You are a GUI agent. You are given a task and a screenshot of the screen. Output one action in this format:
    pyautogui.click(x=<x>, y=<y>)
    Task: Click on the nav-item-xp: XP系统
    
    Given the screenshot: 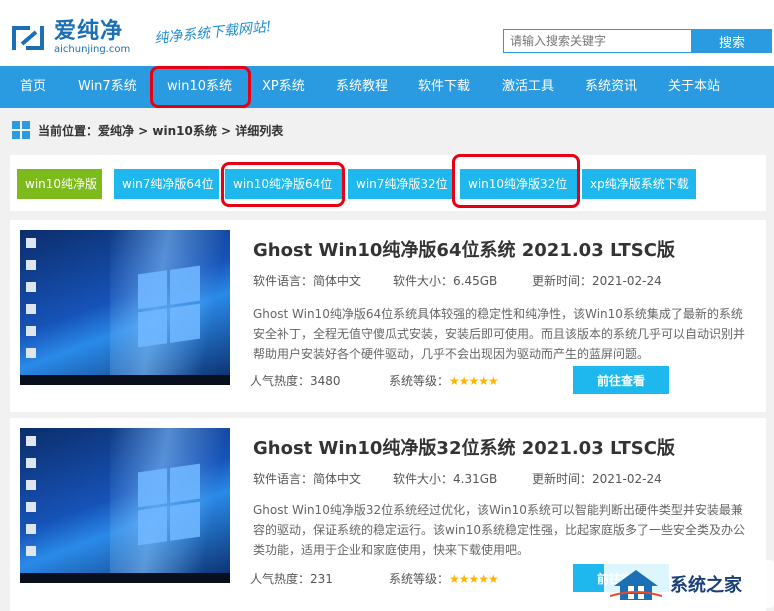 What is the action you would take?
    pyautogui.click(x=283, y=87)
    